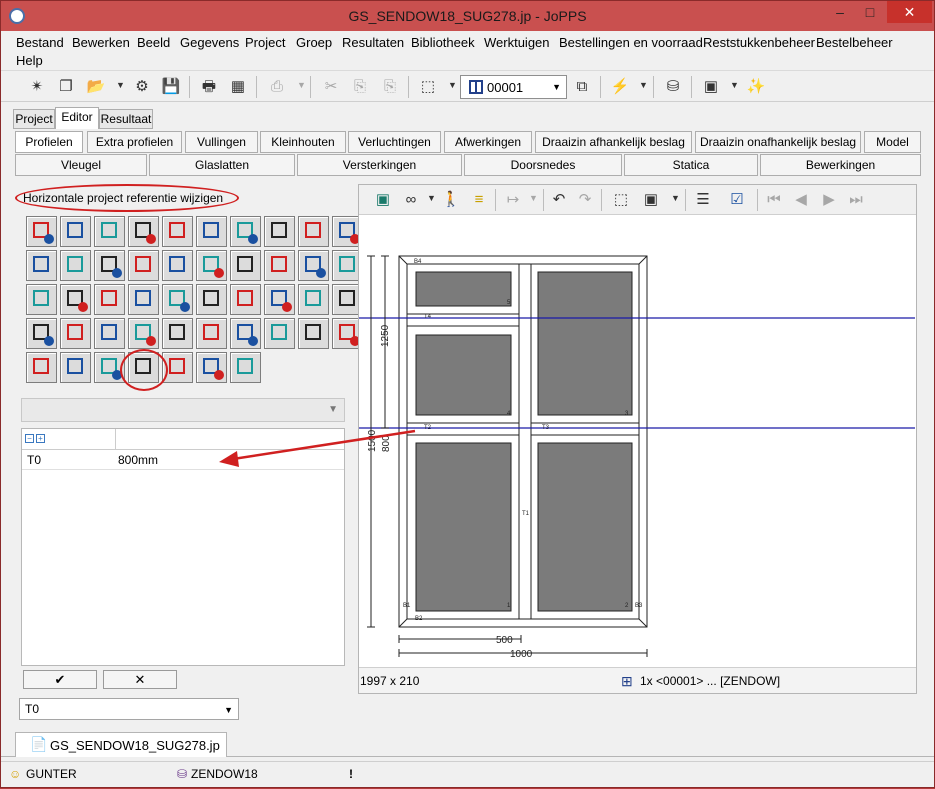 This screenshot has width=935, height=789. I want to click on last-icon: ⏭, so click(856, 200).